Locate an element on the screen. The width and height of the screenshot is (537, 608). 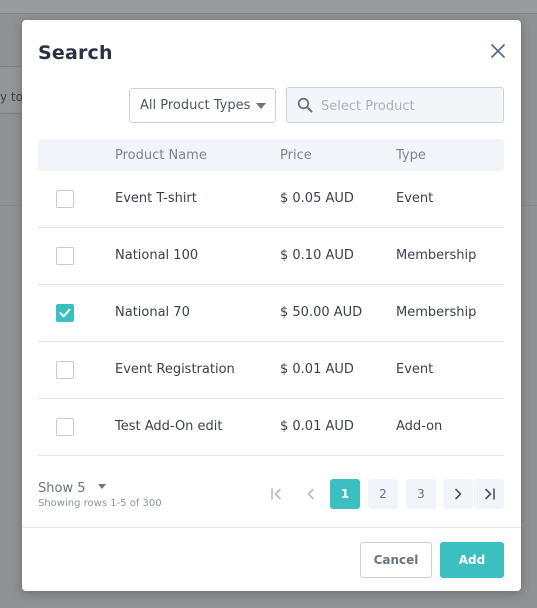
last-page-button is located at coordinates (489, 494).